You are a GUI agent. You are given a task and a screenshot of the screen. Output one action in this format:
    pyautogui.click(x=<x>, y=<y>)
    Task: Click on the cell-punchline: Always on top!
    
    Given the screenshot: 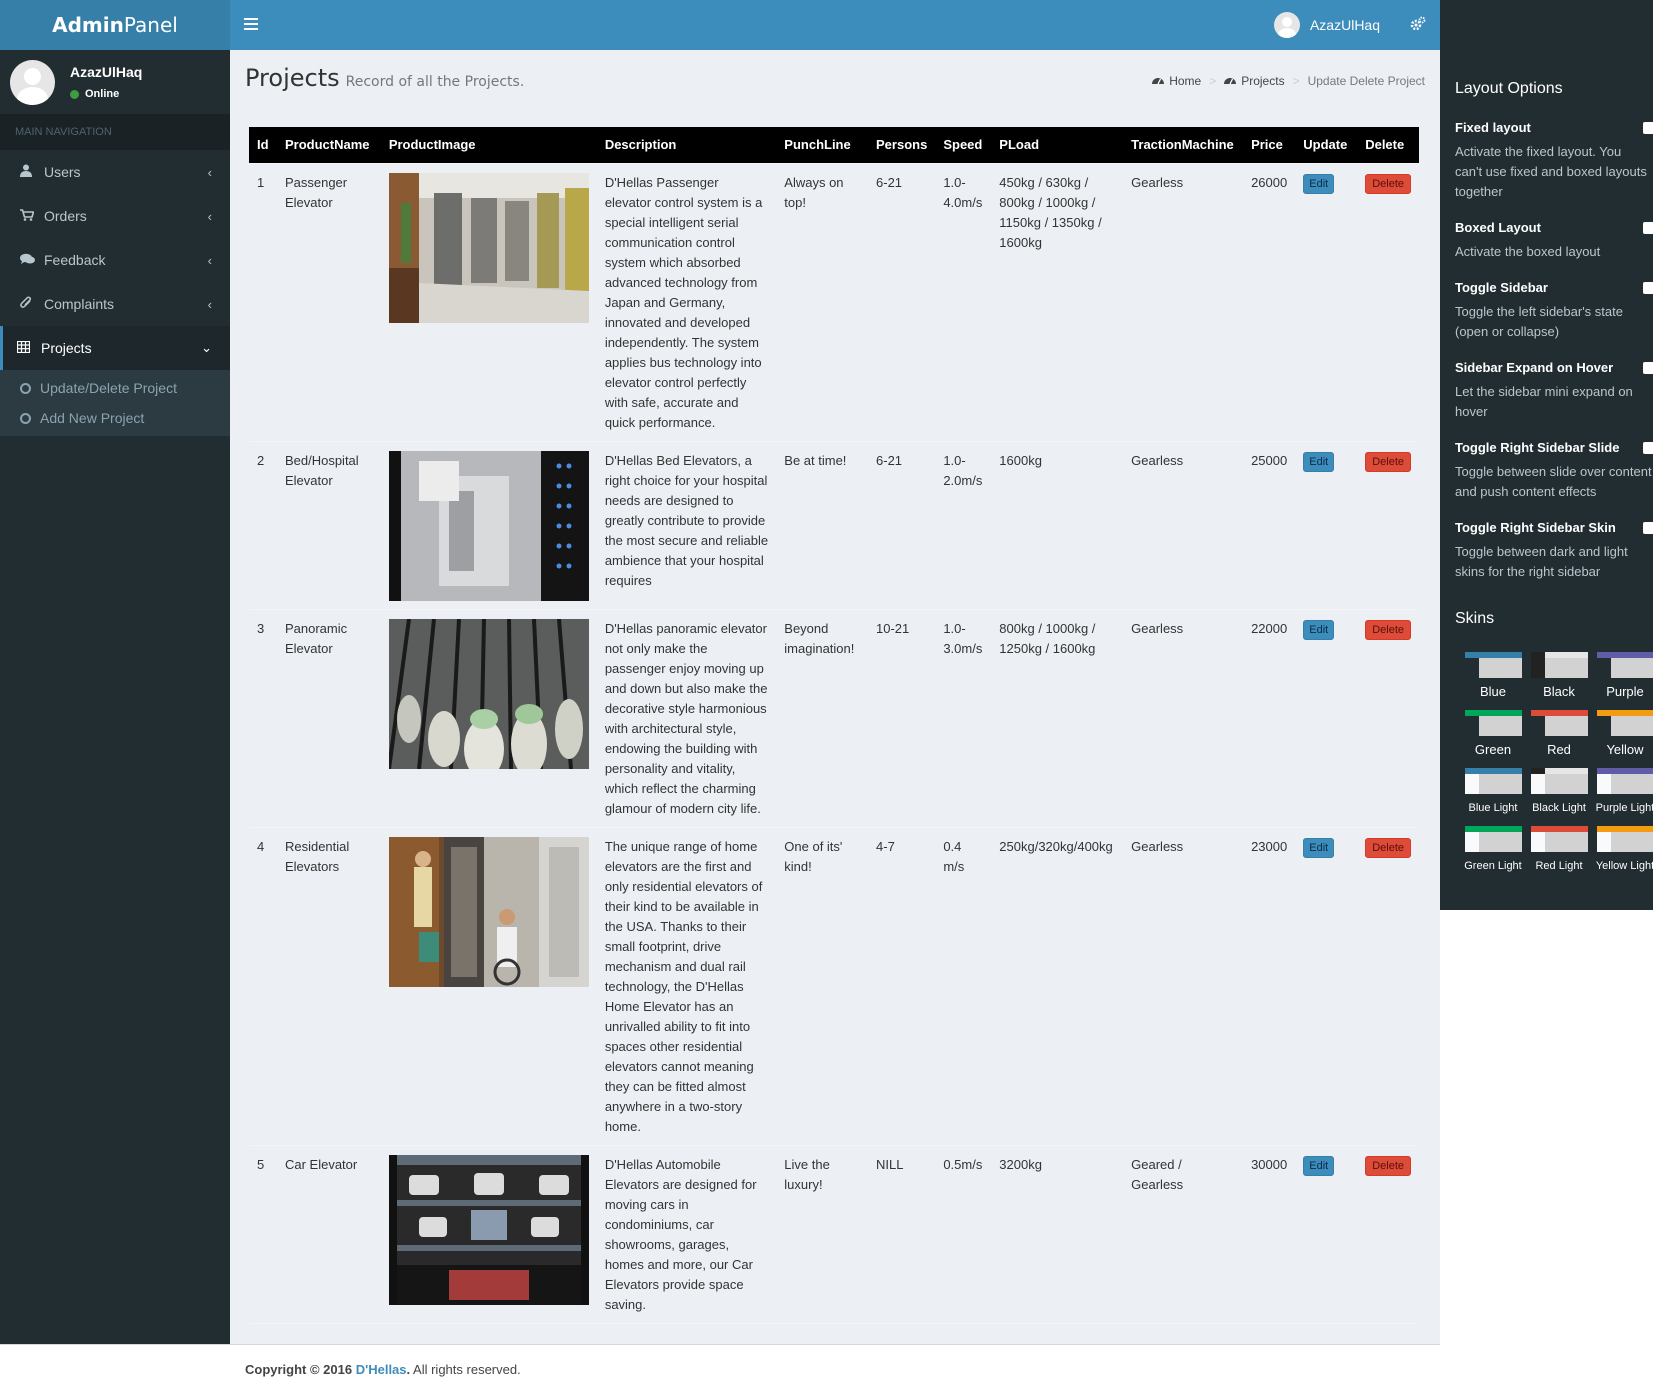 What is the action you would take?
    pyautogui.click(x=822, y=301)
    